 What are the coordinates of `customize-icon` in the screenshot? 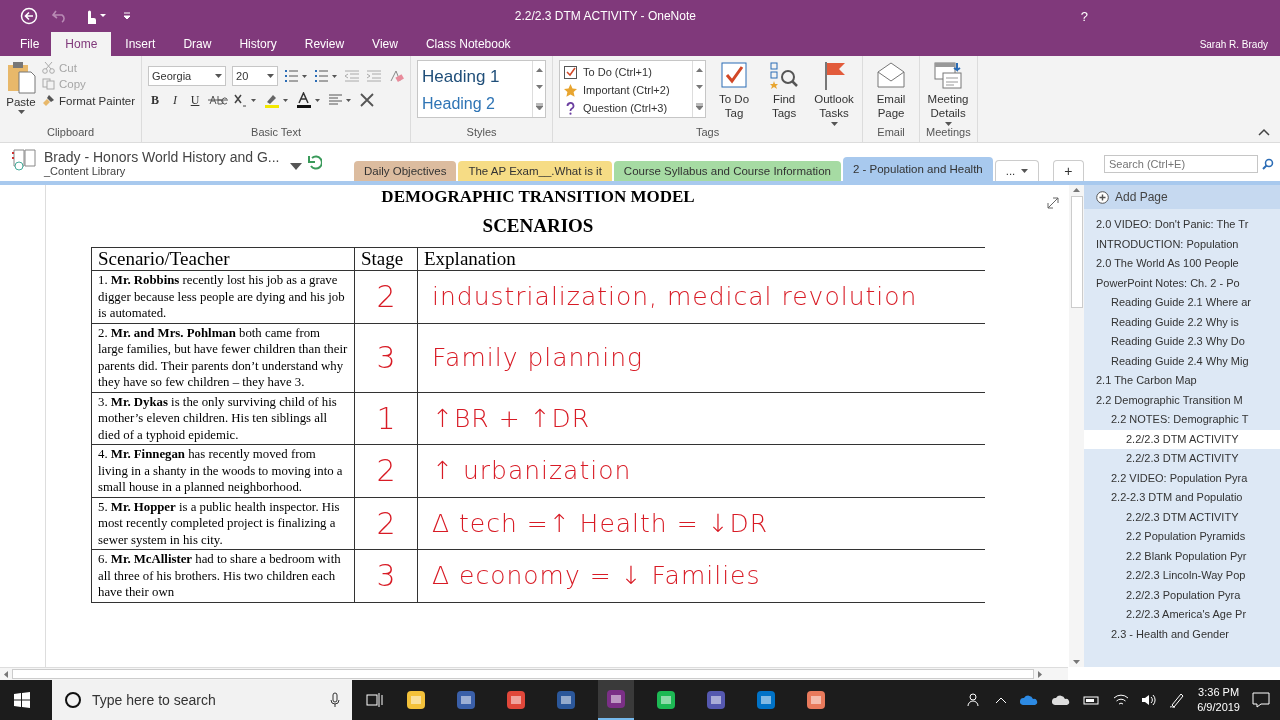 It's located at (127, 16).